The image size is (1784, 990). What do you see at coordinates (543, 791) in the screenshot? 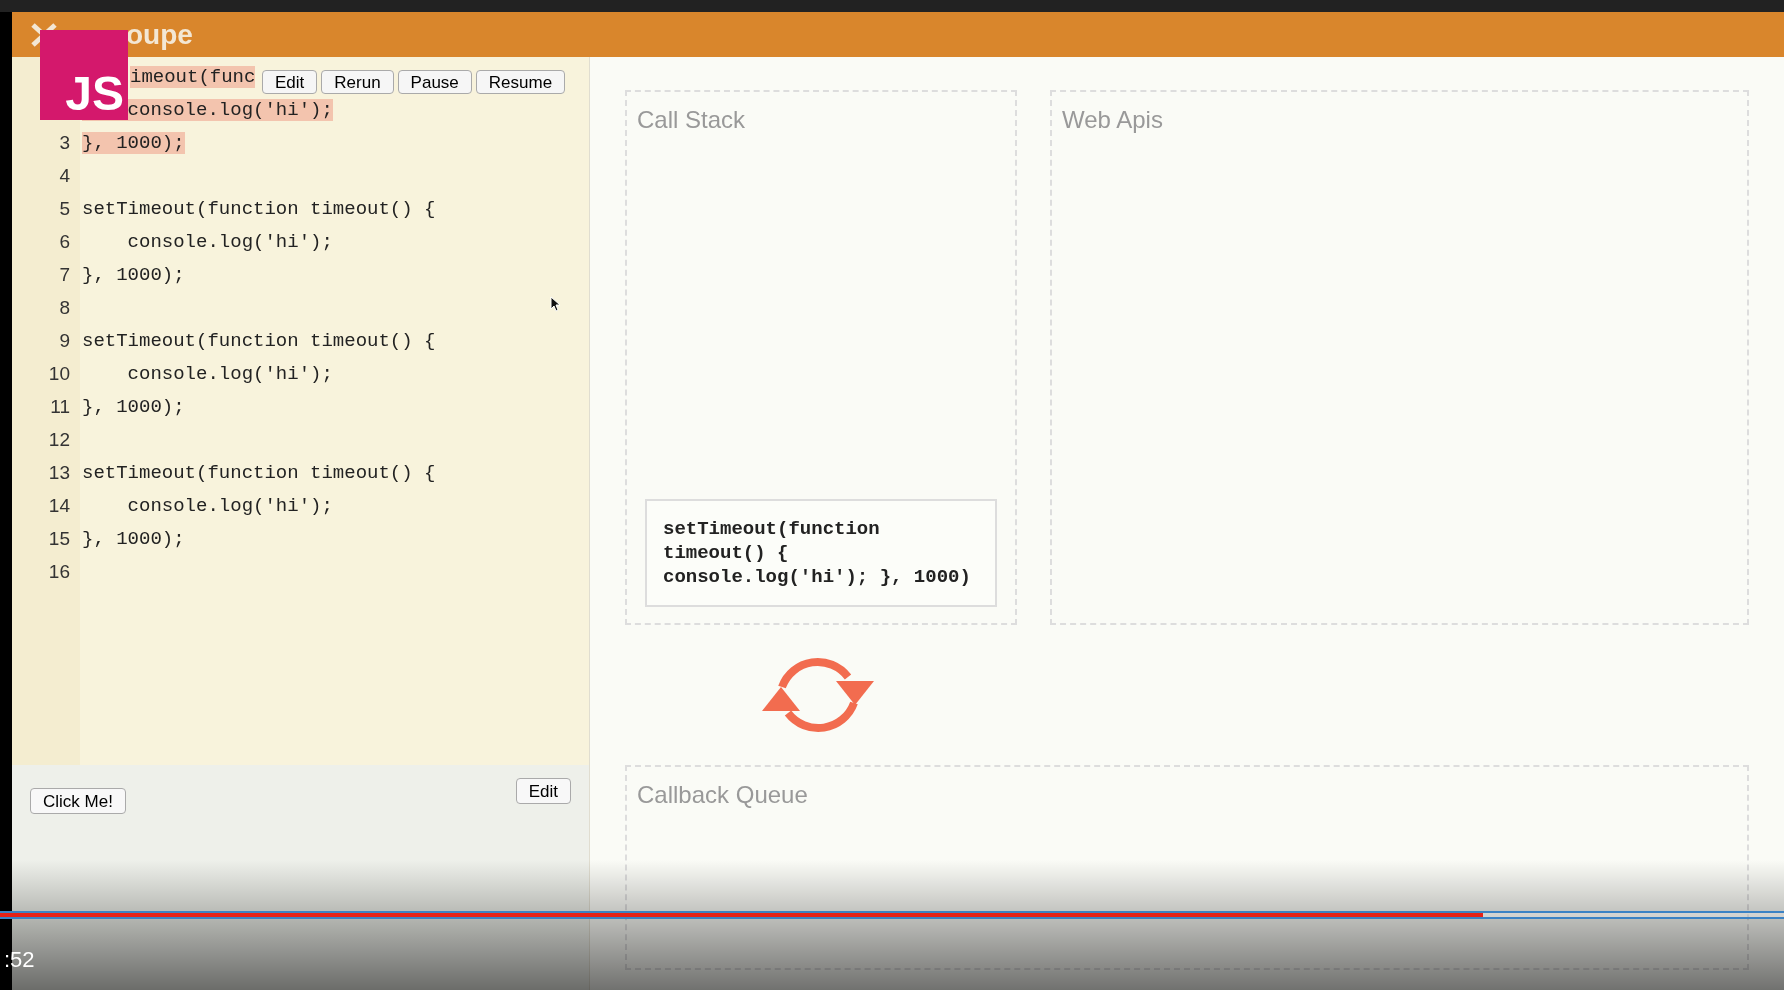
I see `edit-button: Edit` at bounding box center [543, 791].